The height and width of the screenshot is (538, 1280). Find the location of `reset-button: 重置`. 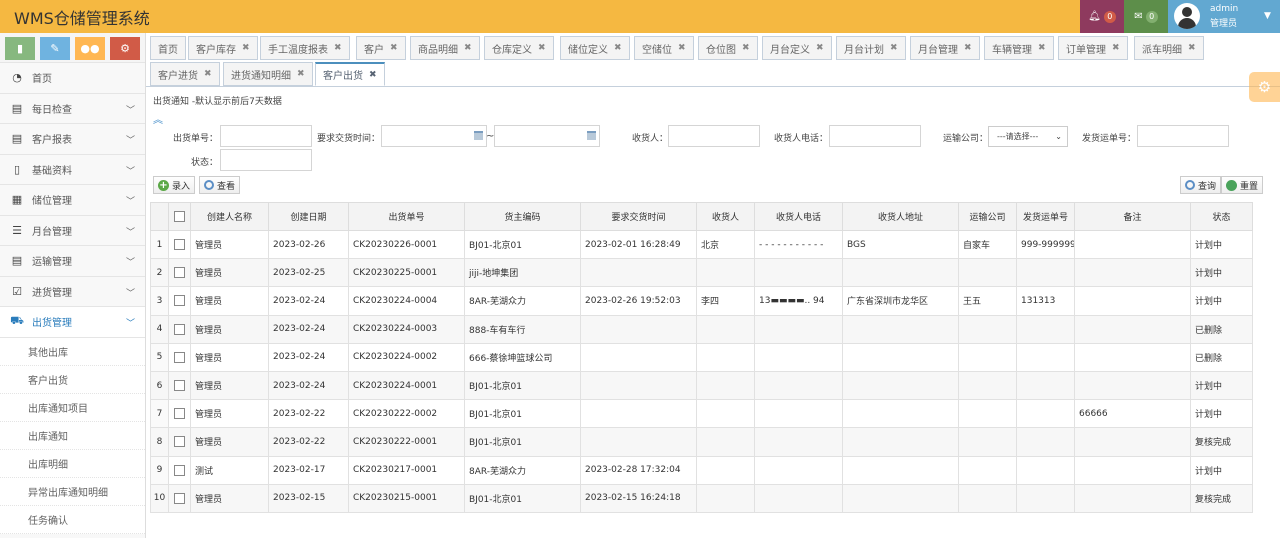

reset-button: 重置 is located at coordinates (1242, 185).